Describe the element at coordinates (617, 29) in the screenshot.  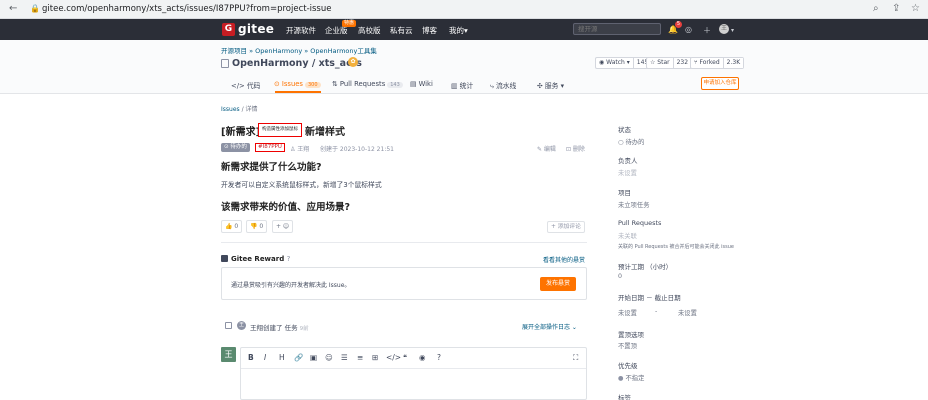
I see `search-input` at that location.